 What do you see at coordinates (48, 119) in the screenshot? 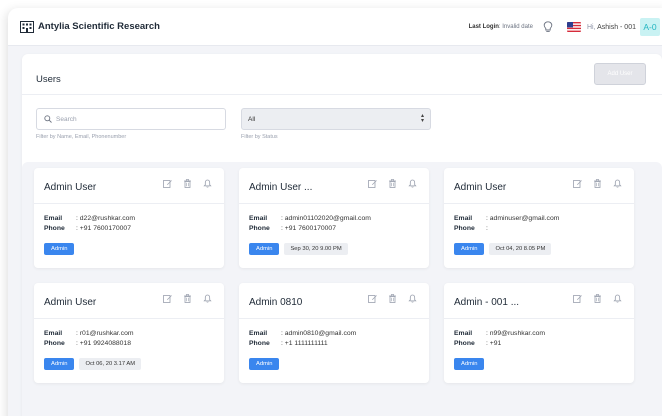
I see `search-icon` at bounding box center [48, 119].